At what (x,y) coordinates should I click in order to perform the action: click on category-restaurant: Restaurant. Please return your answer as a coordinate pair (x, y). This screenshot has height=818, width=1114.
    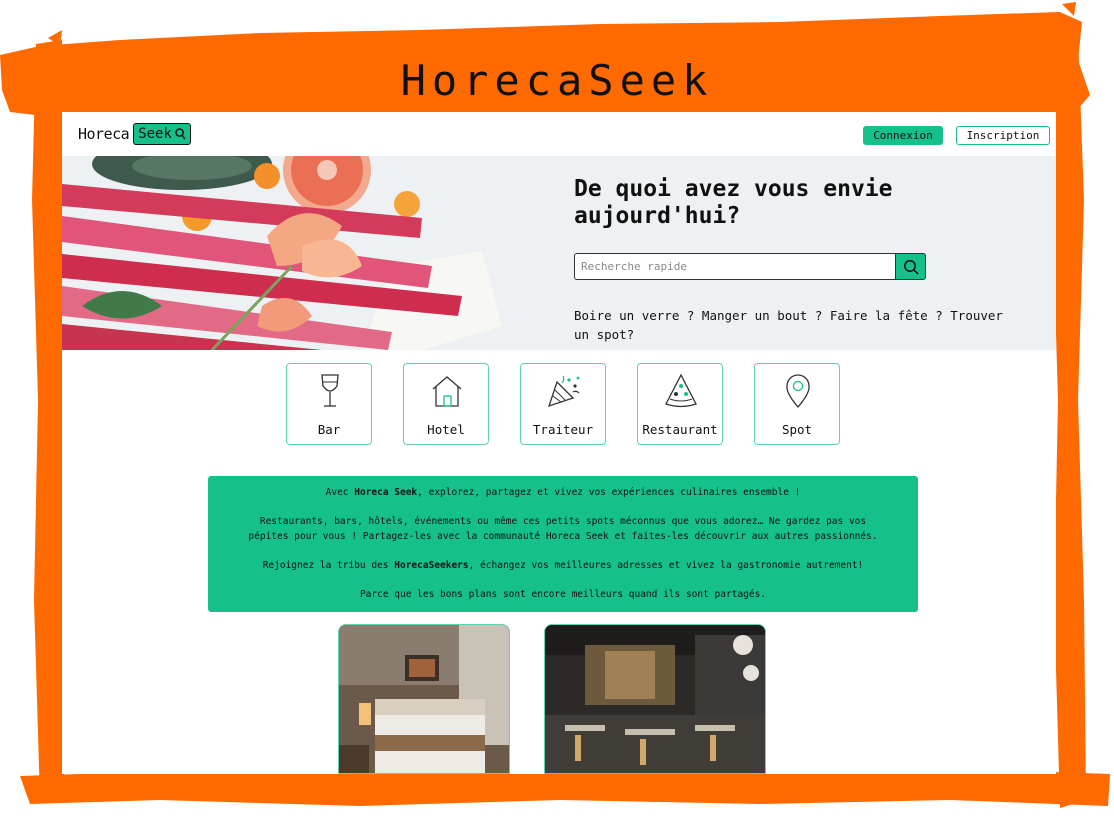
    Looking at the image, I should click on (680, 404).